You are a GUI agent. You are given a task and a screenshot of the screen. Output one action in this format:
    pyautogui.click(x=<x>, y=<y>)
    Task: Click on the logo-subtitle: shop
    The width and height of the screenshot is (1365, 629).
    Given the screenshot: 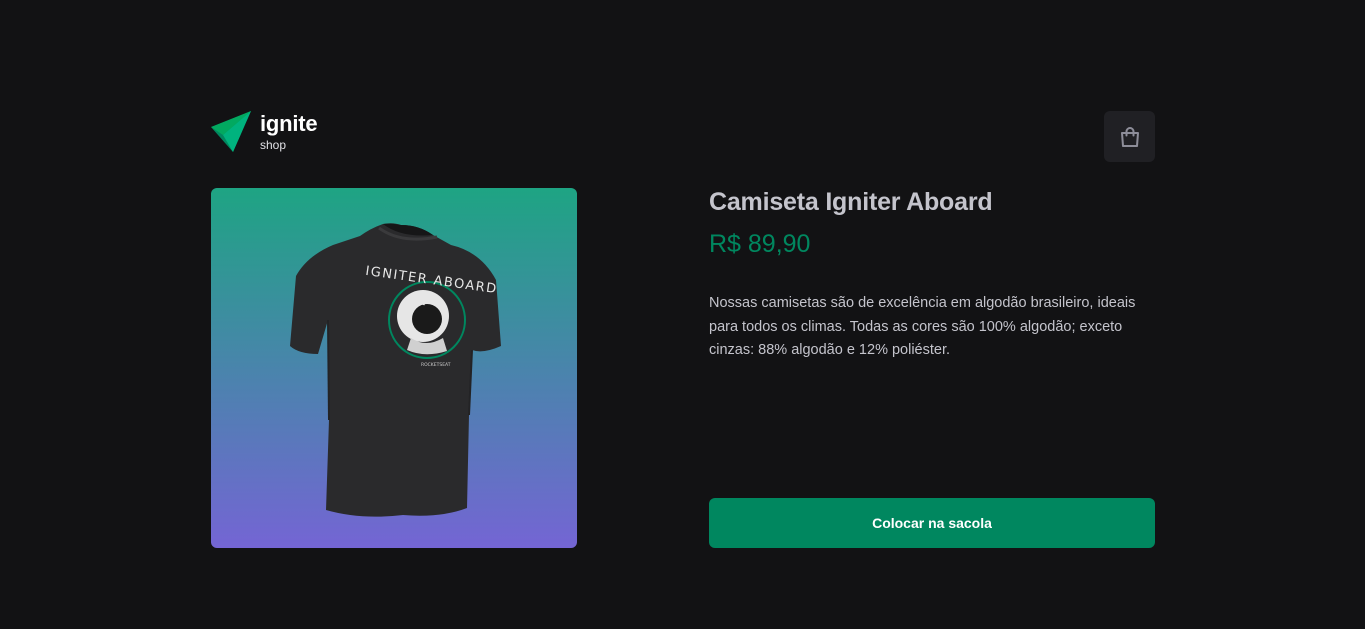 What is the action you would take?
    pyautogui.click(x=273, y=145)
    